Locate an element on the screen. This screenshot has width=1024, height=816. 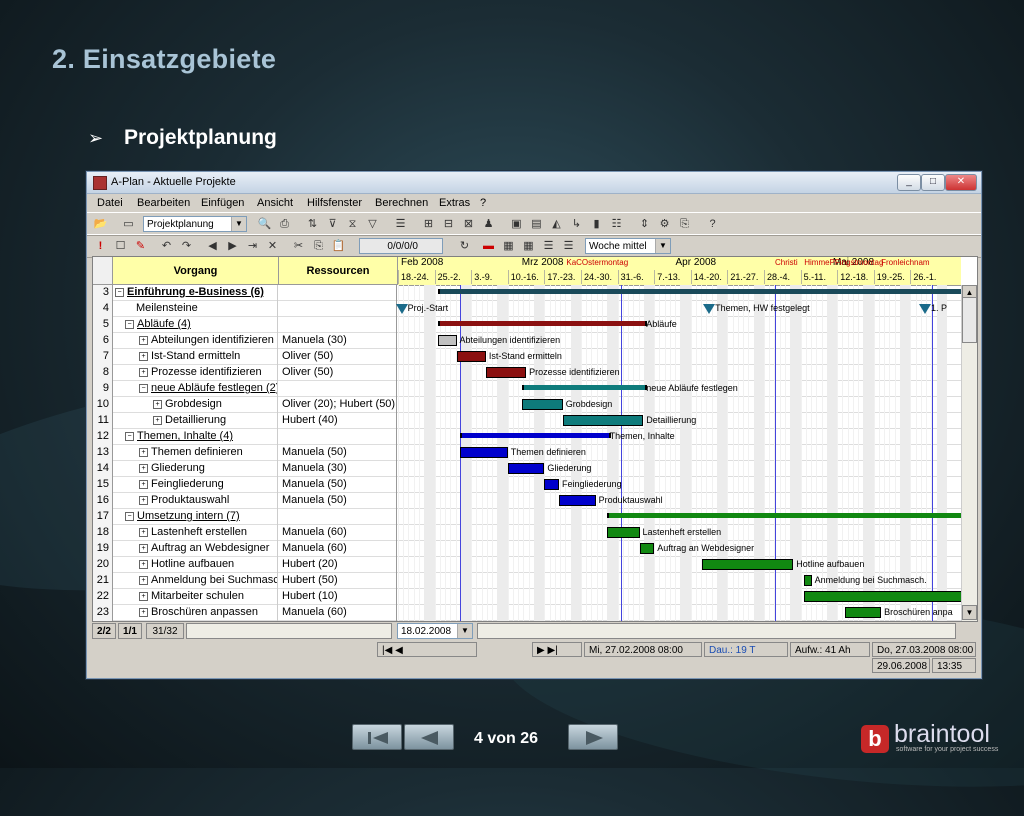
minimize-button: _ is located at coordinates (909, 182).